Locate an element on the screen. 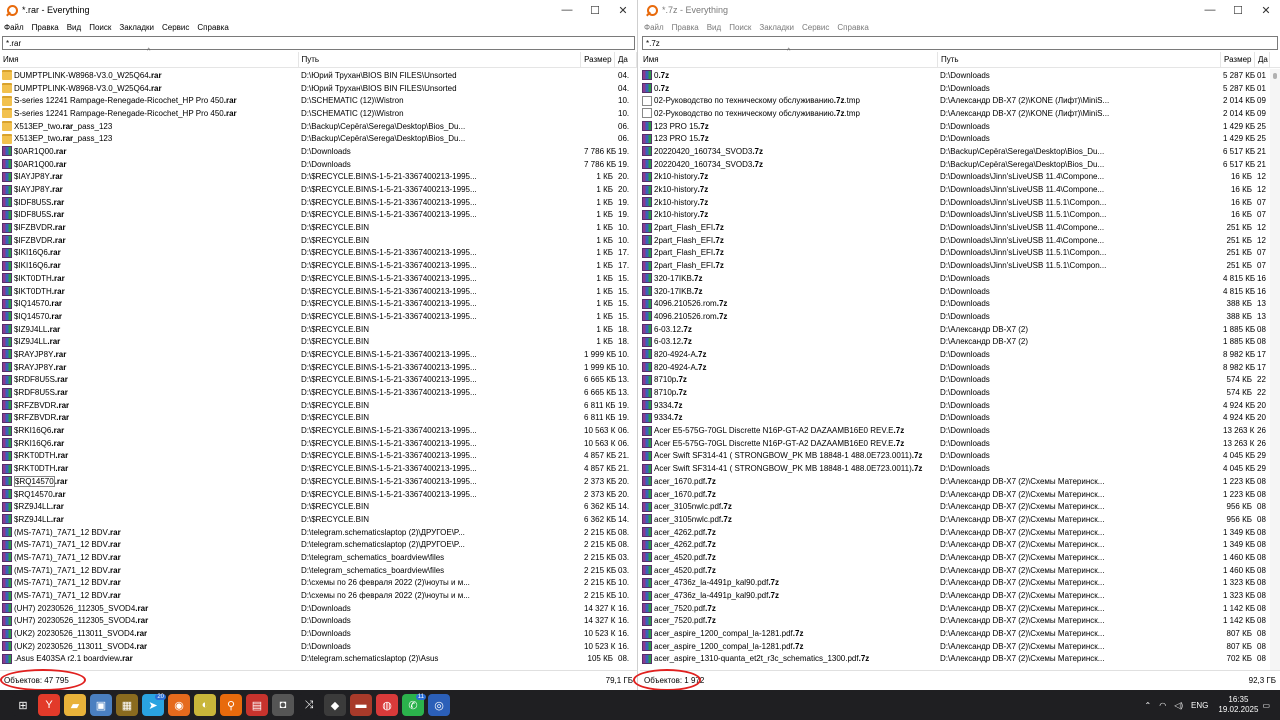 The height and width of the screenshot is (720, 1280). title-bar: *.7z - Everything — ☐ ✕ is located at coordinates (960, 10).